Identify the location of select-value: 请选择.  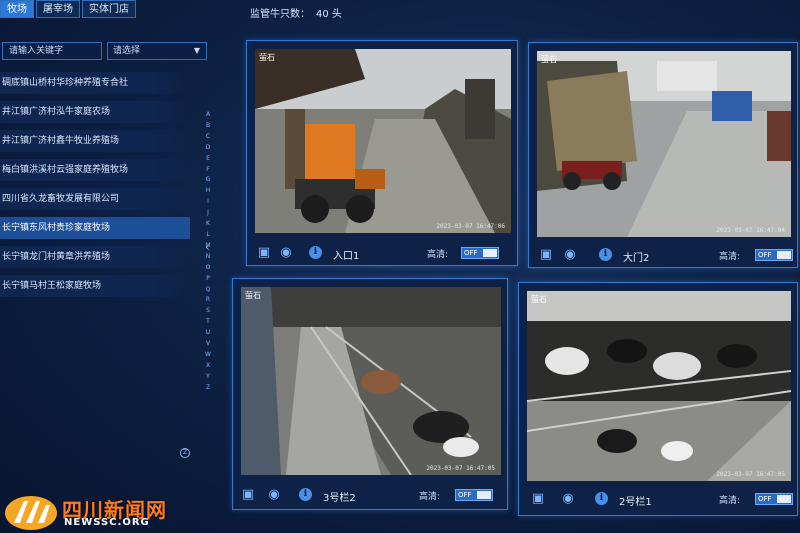
(127, 51).